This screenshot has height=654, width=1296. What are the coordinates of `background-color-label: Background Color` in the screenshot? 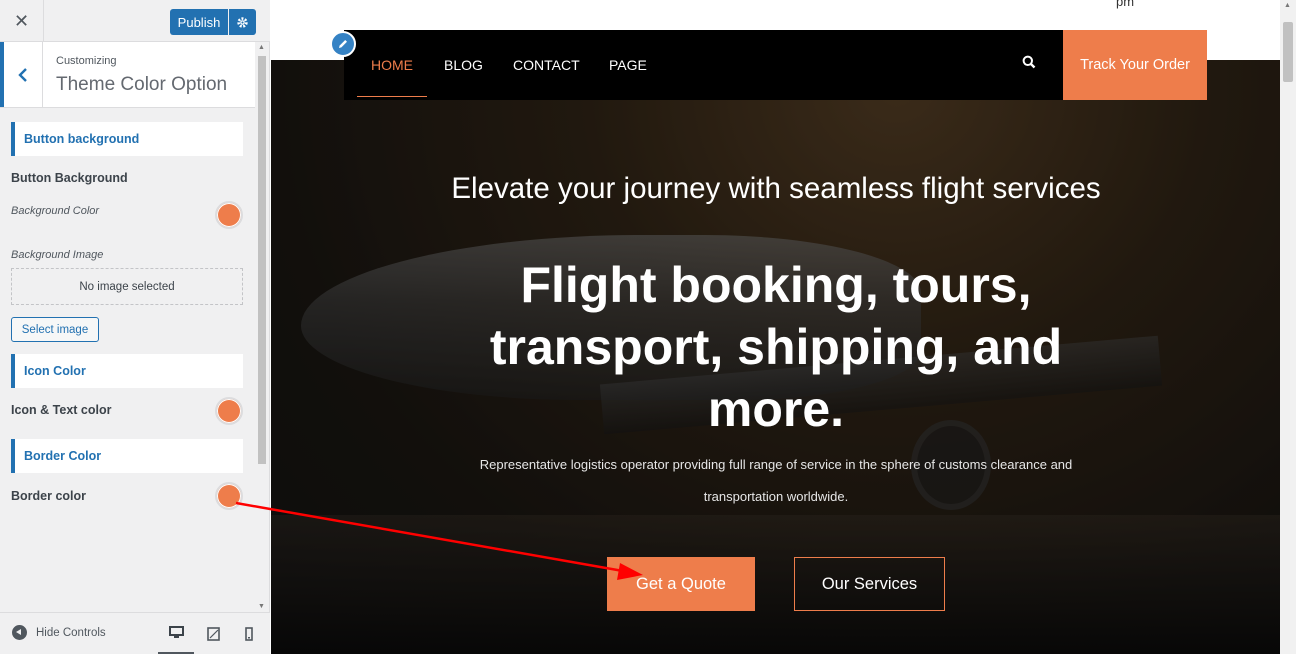 It's located at (55, 211).